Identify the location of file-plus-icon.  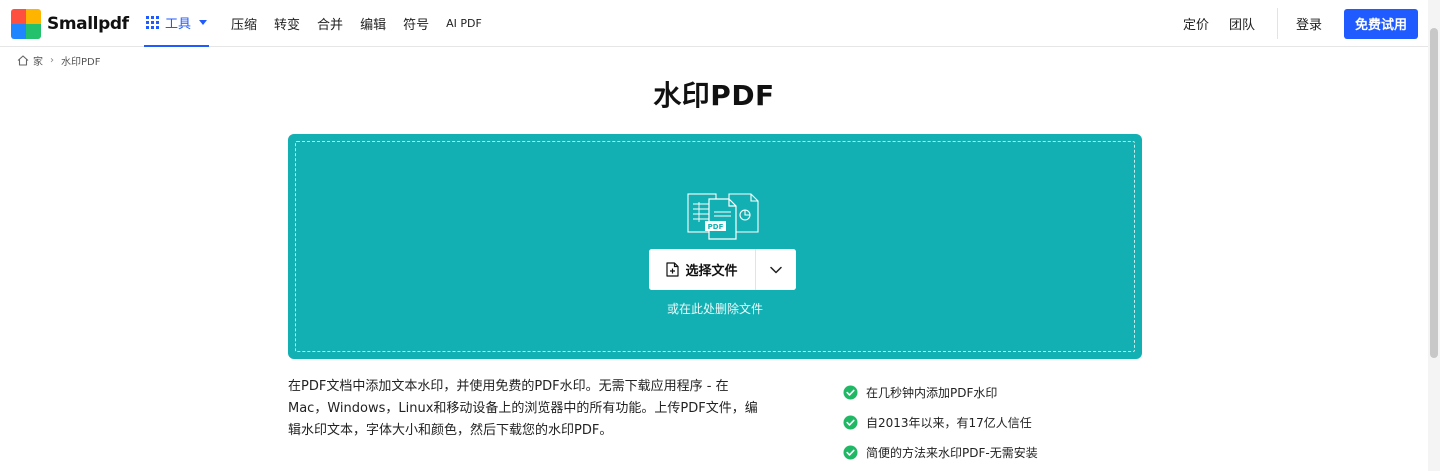
(673, 269).